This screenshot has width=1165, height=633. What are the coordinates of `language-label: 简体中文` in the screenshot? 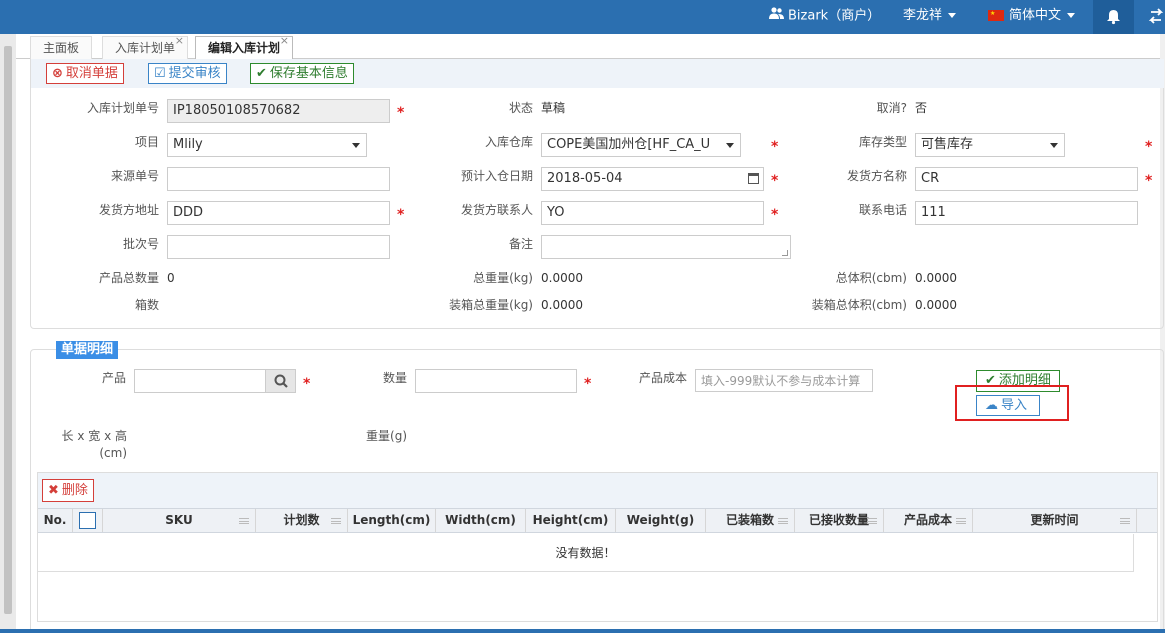 It's located at (1035, 15).